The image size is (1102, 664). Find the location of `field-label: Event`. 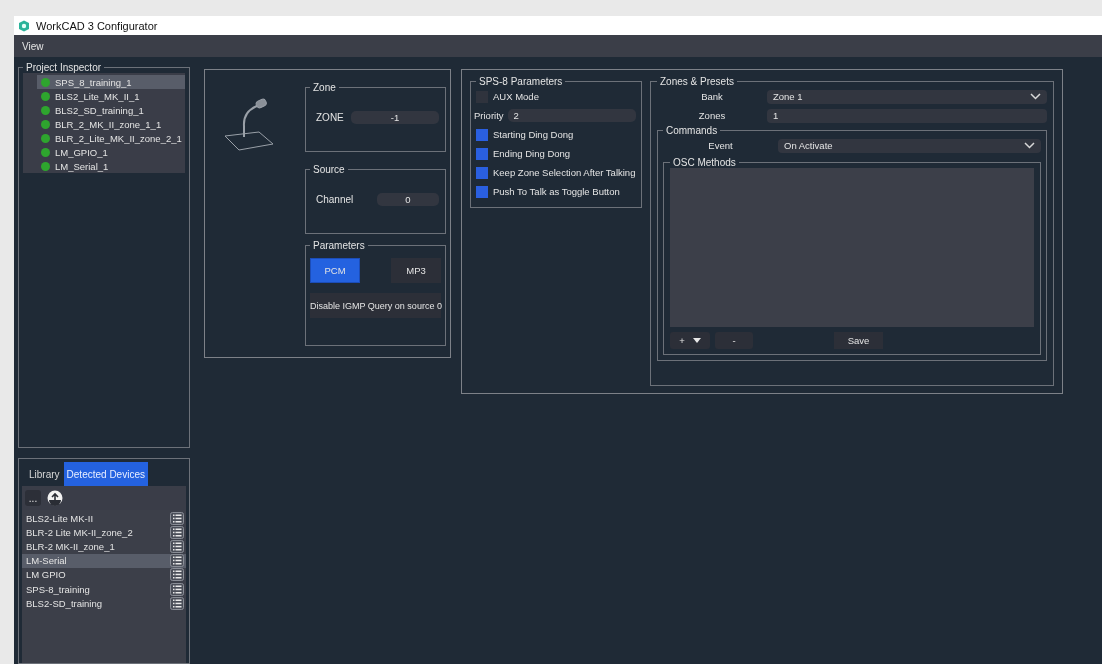

field-label: Event is located at coordinates (720, 145).